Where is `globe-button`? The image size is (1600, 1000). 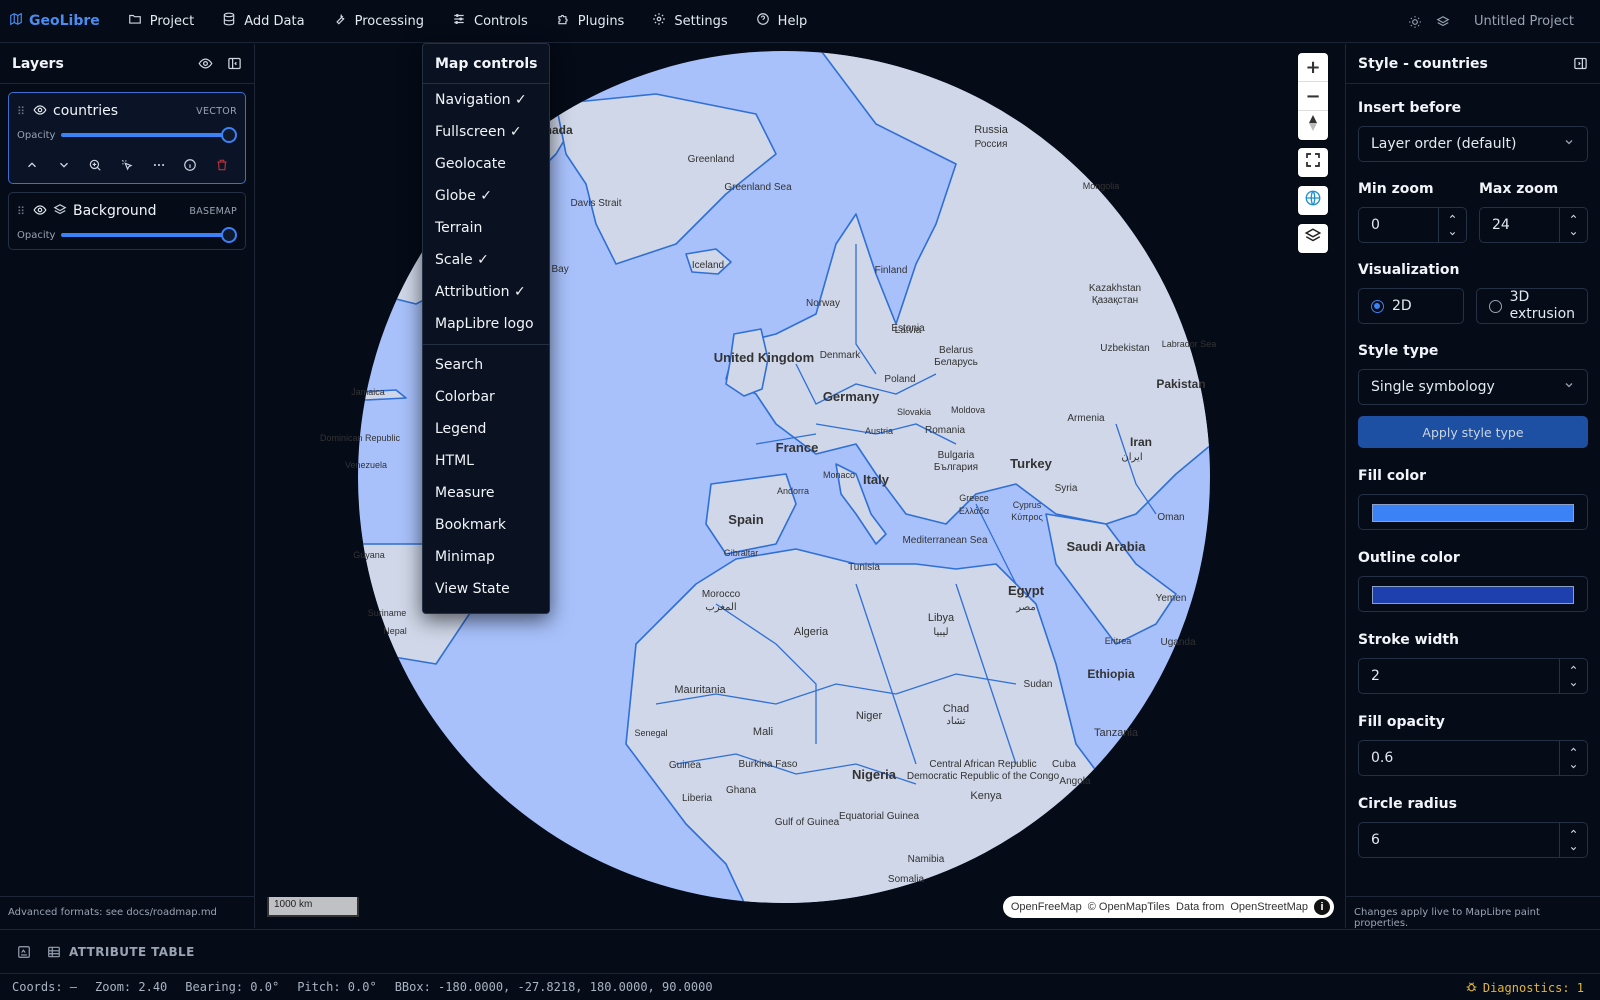
globe-button is located at coordinates (1313, 200).